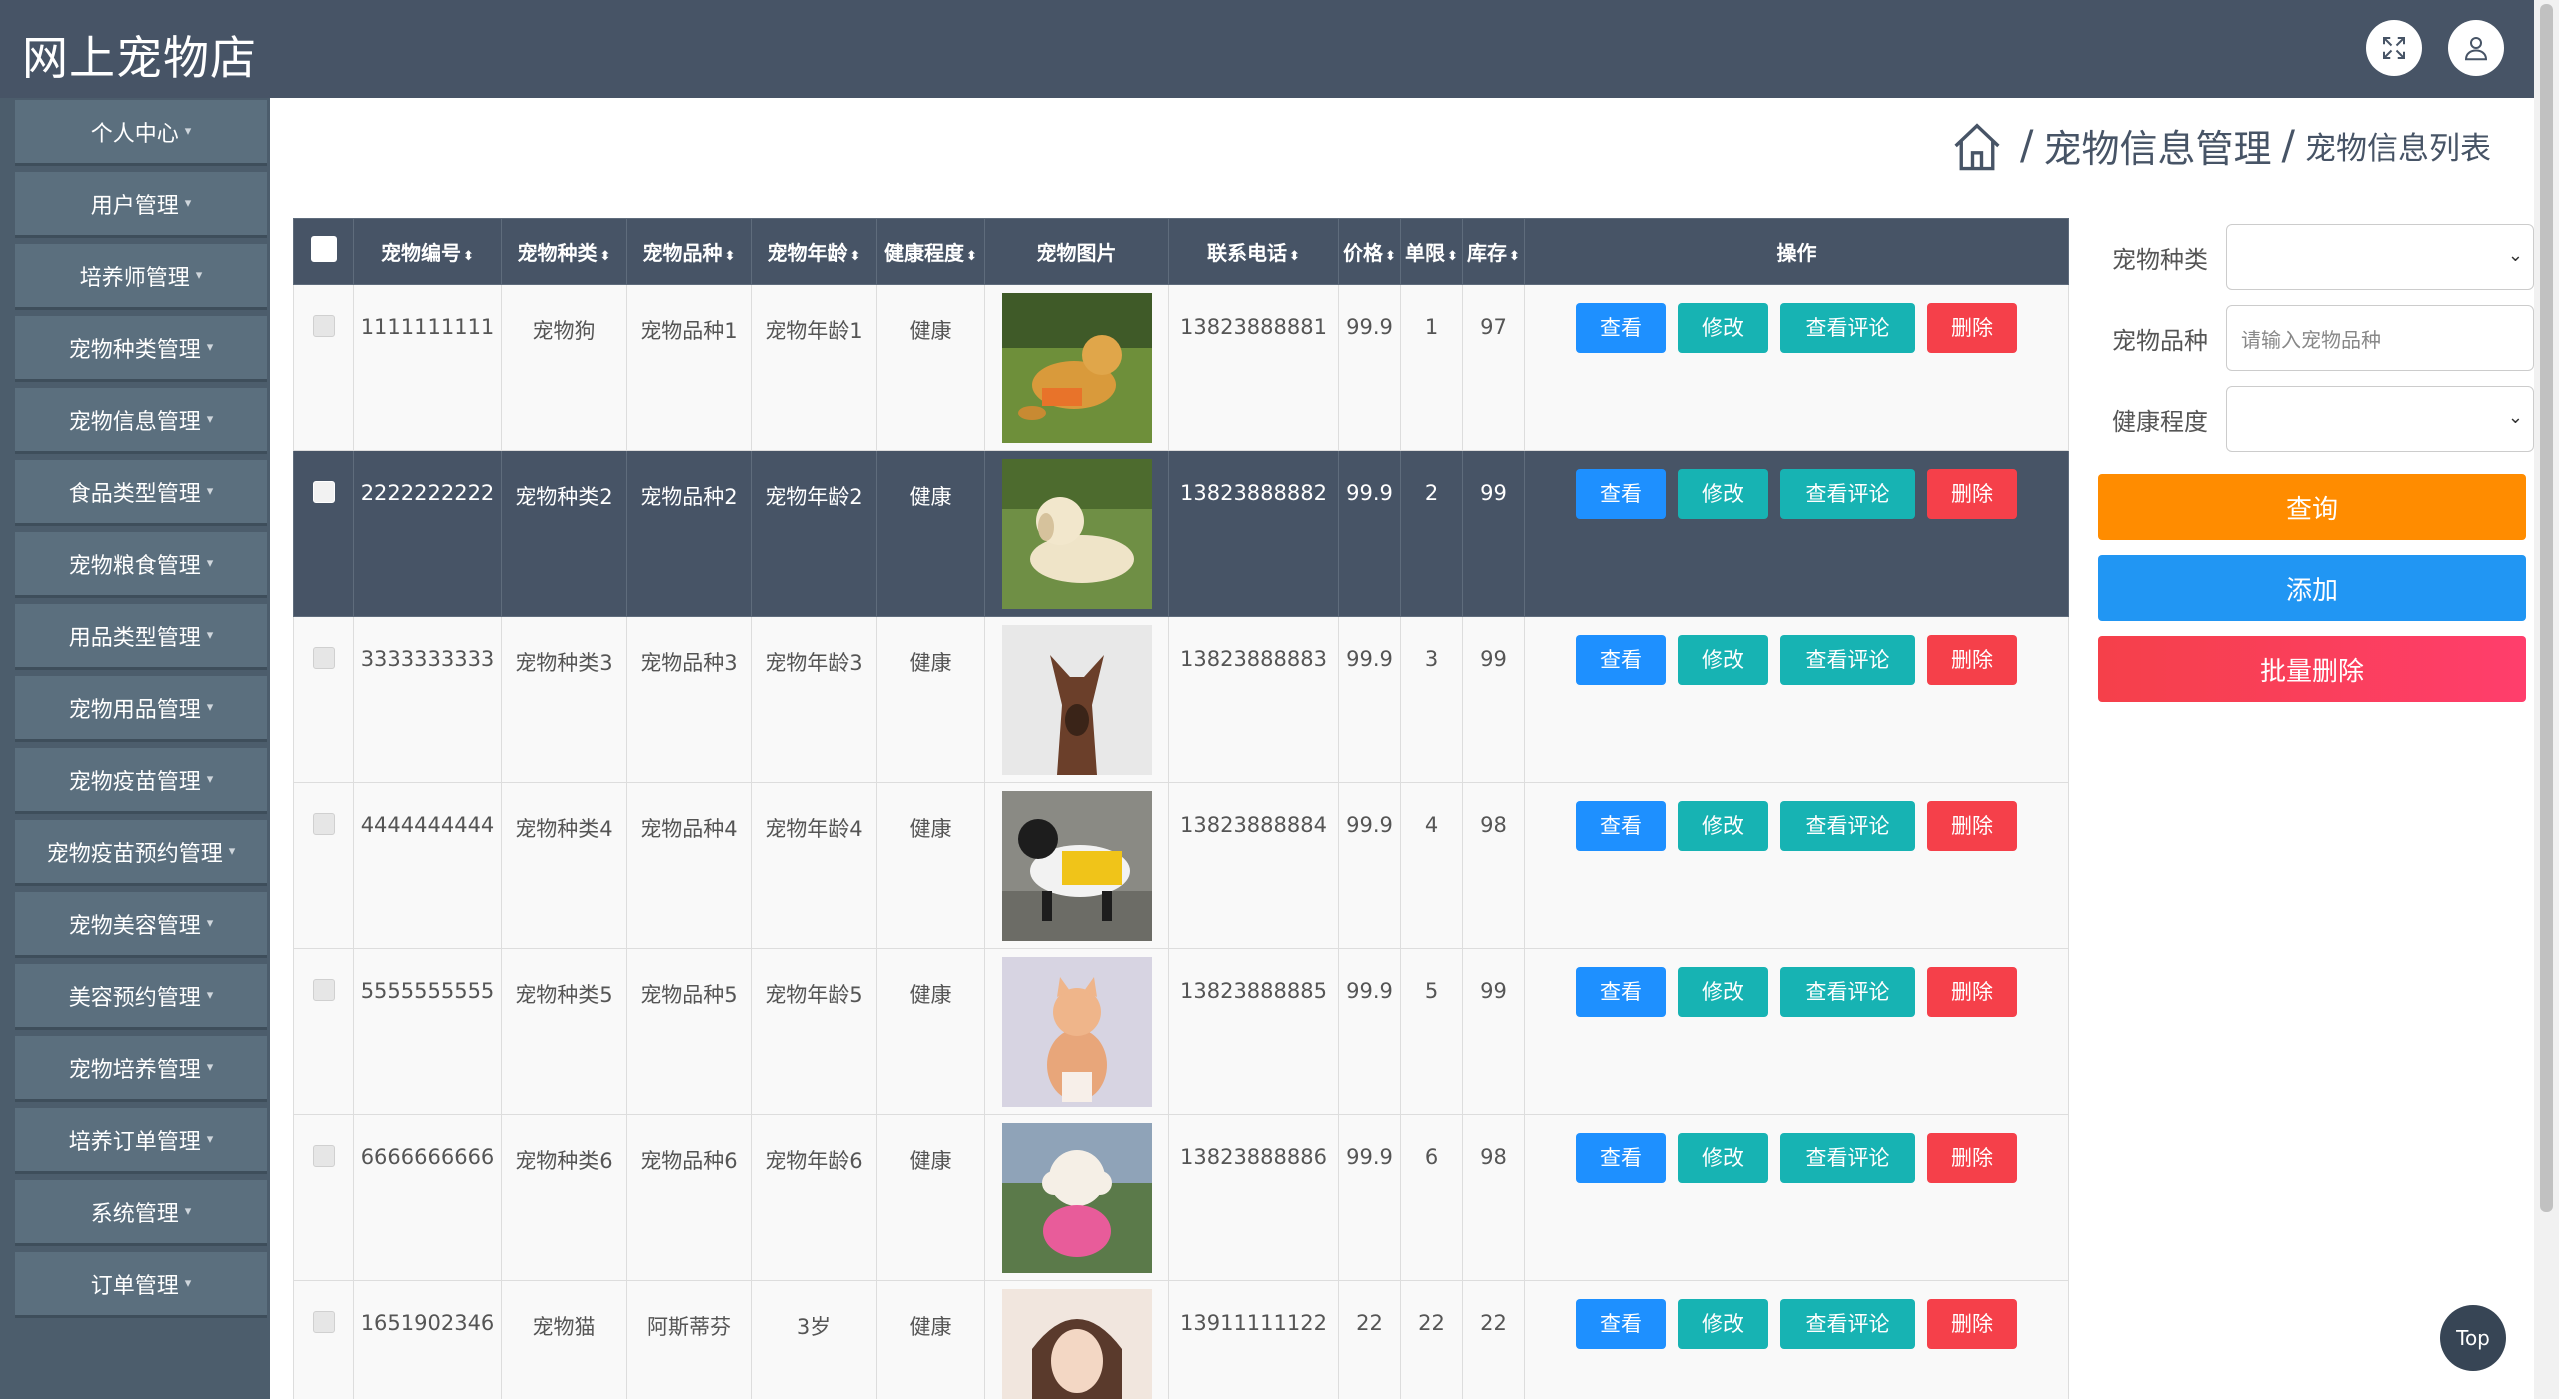 The image size is (2559, 1399). What do you see at coordinates (1796, 699) in the screenshot?
I see `operations-cell: 查看 修改 查看评论 删除` at bounding box center [1796, 699].